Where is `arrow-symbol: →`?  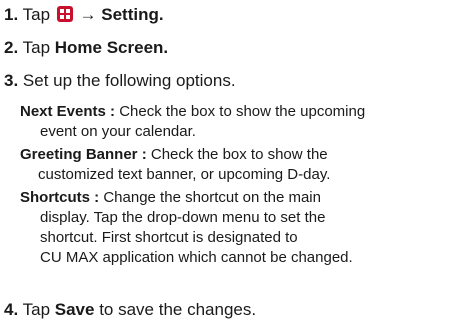
arrow-symbol: → is located at coordinates (88, 14).